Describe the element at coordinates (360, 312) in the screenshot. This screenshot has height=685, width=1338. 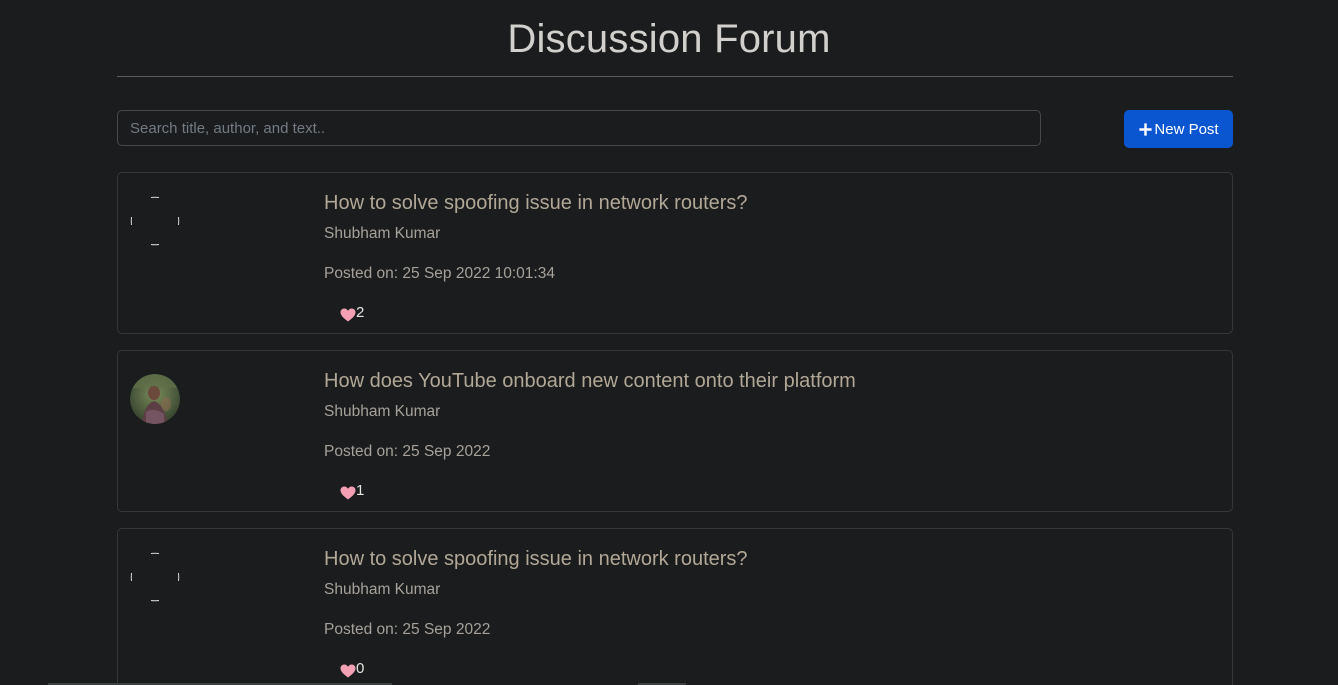
I see `like-count: 2` at that location.